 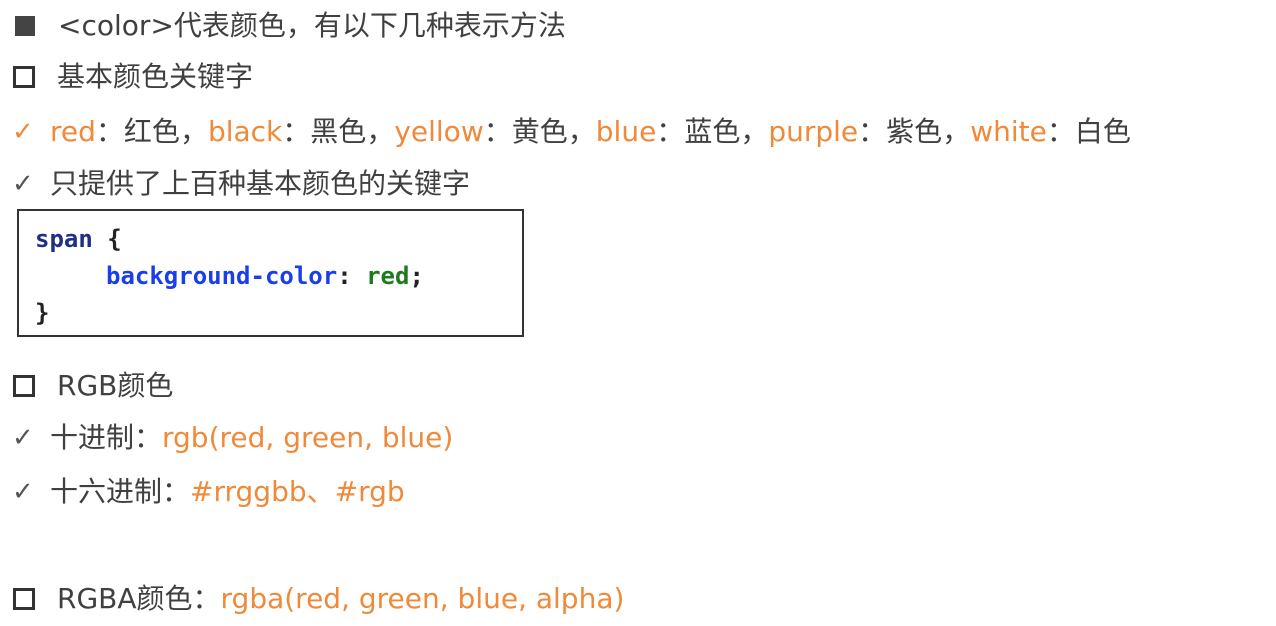 What do you see at coordinates (914, 131) in the screenshot?
I see `keyword-meaning: 紫色` at bounding box center [914, 131].